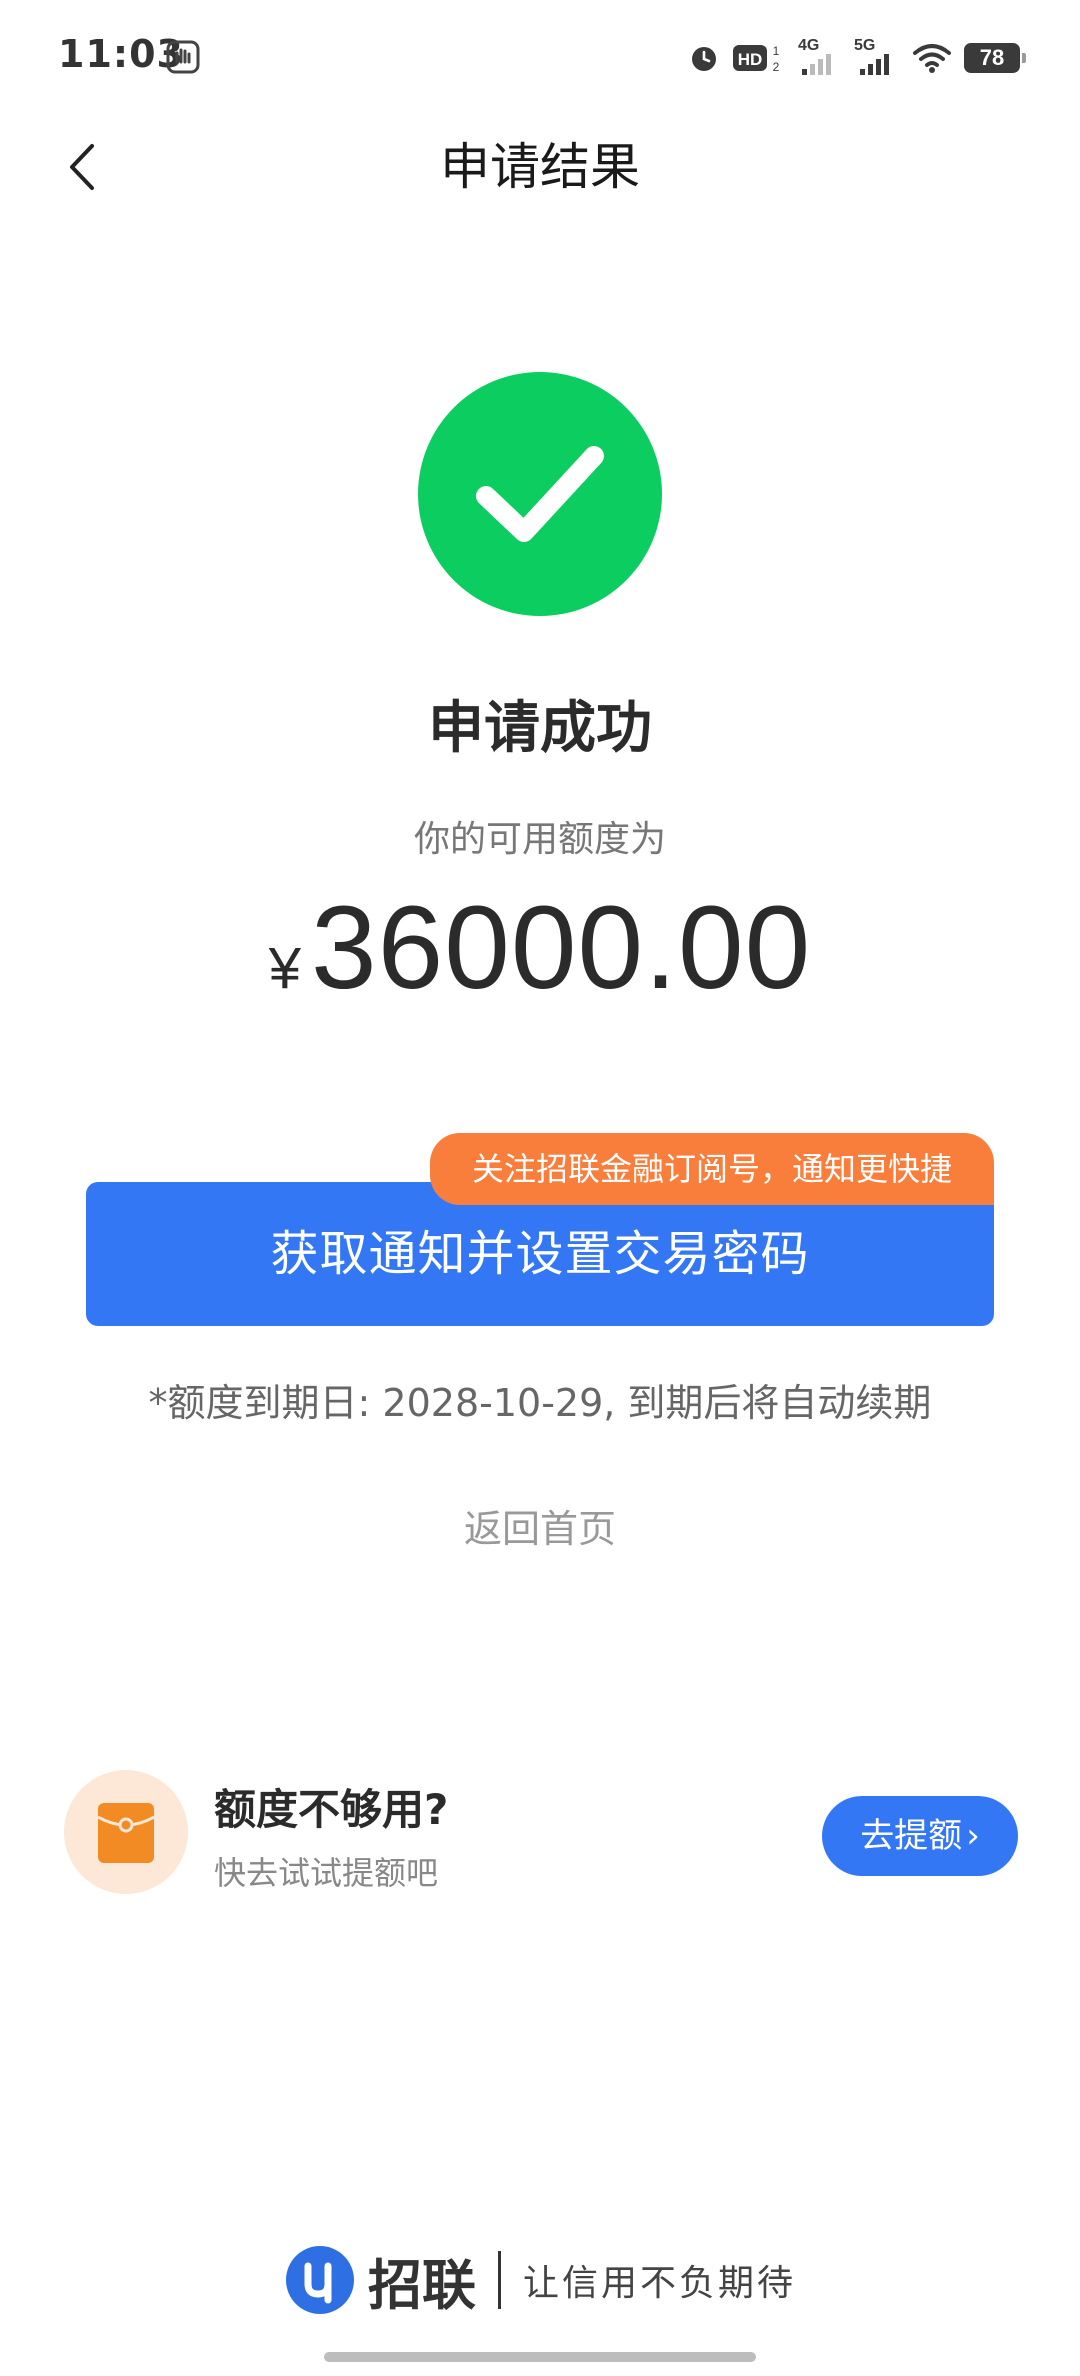 This screenshot has height=2376, width=1080. What do you see at coordinates (285, 968) in the screenshot?
I see `currency-symbol: ¥` at bounding box center [285, 968].